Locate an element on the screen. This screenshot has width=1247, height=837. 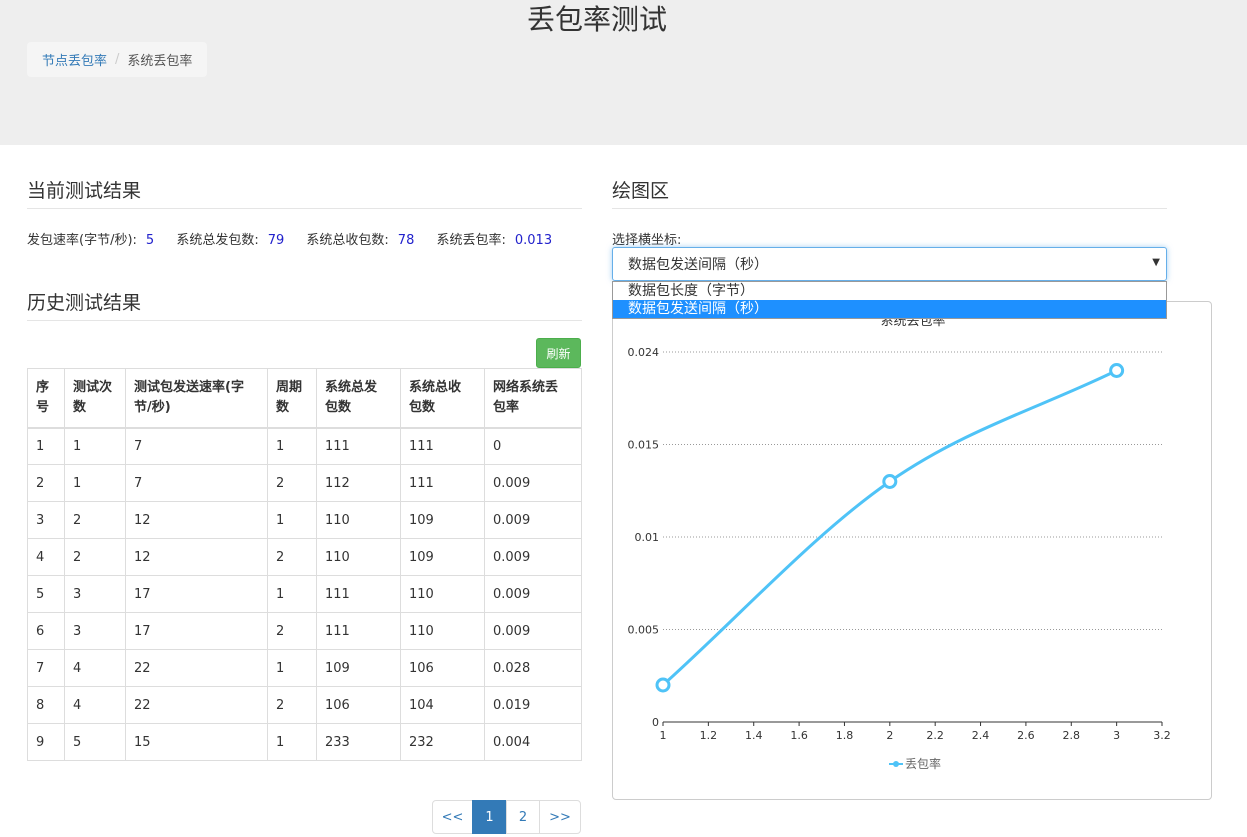
breadcrumb-current: 系统丢包率 is located at coordinates (160, 61).